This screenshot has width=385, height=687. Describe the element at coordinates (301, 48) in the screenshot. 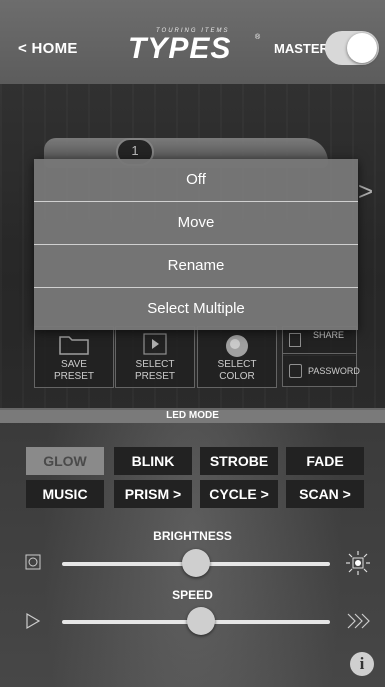

I see `master-label: MASTER` at that location.